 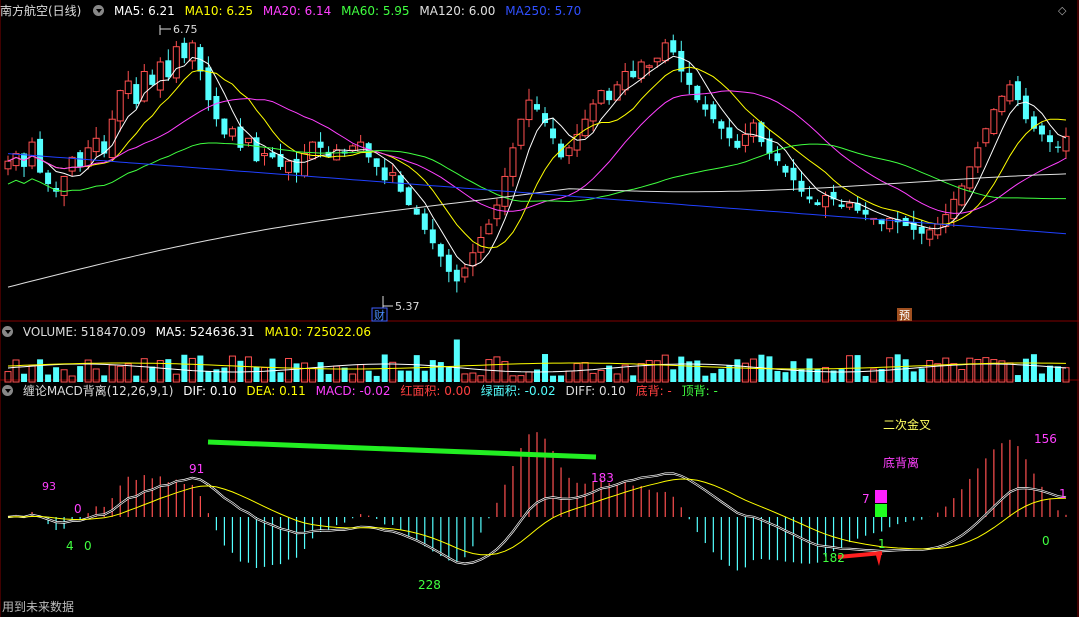 I want to click on second-golden-cross-label: 二次金叉, so click(x=907, y=424).